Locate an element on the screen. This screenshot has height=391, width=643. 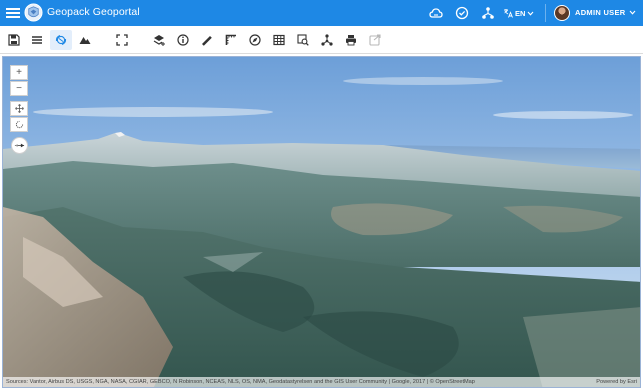
layers-add-icon is located at coordinates (159, 40).